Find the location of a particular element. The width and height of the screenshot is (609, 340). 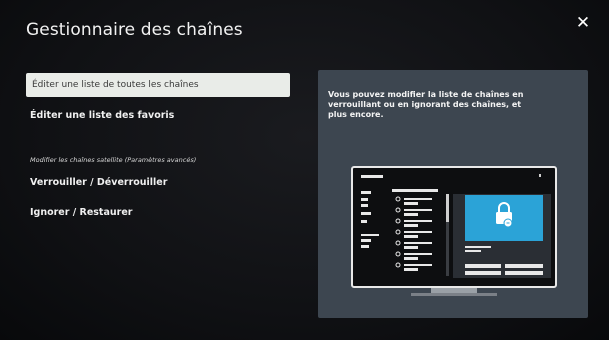

menu-item-lock-unlock: Verrouiller / Déverrouiller is located at coordinates (98, 182).